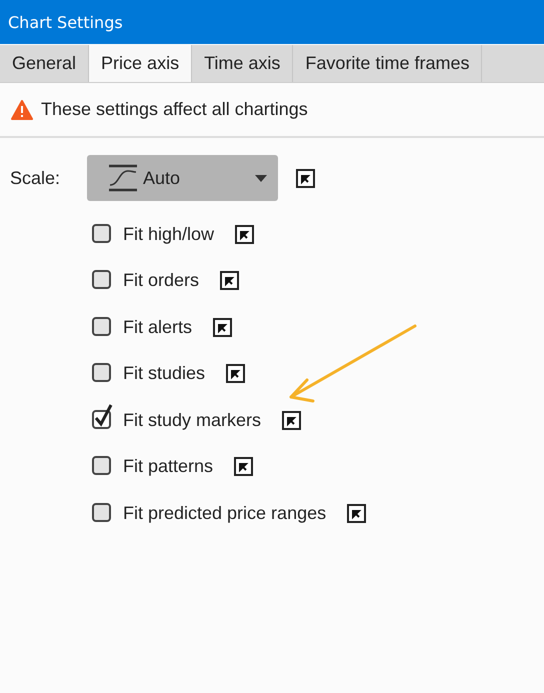 This screenshot has width=544, height=693. I want to click on window-title: Chart Settings, so click(65, 22).